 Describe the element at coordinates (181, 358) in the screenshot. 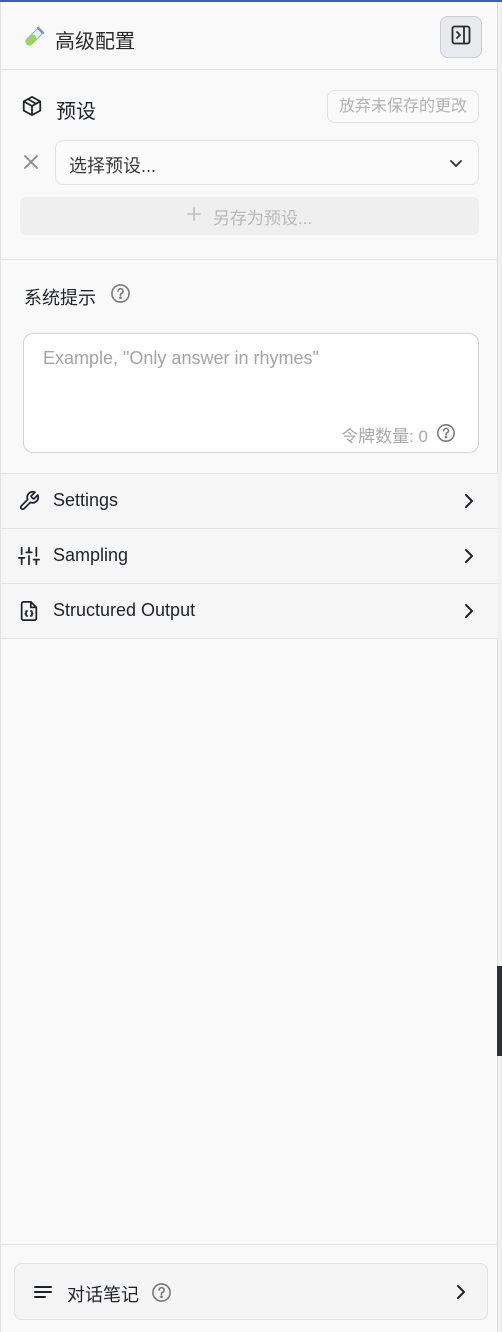

I see `system-prompt-placeholder: Example, "Only answer in rhymes"` at that location.